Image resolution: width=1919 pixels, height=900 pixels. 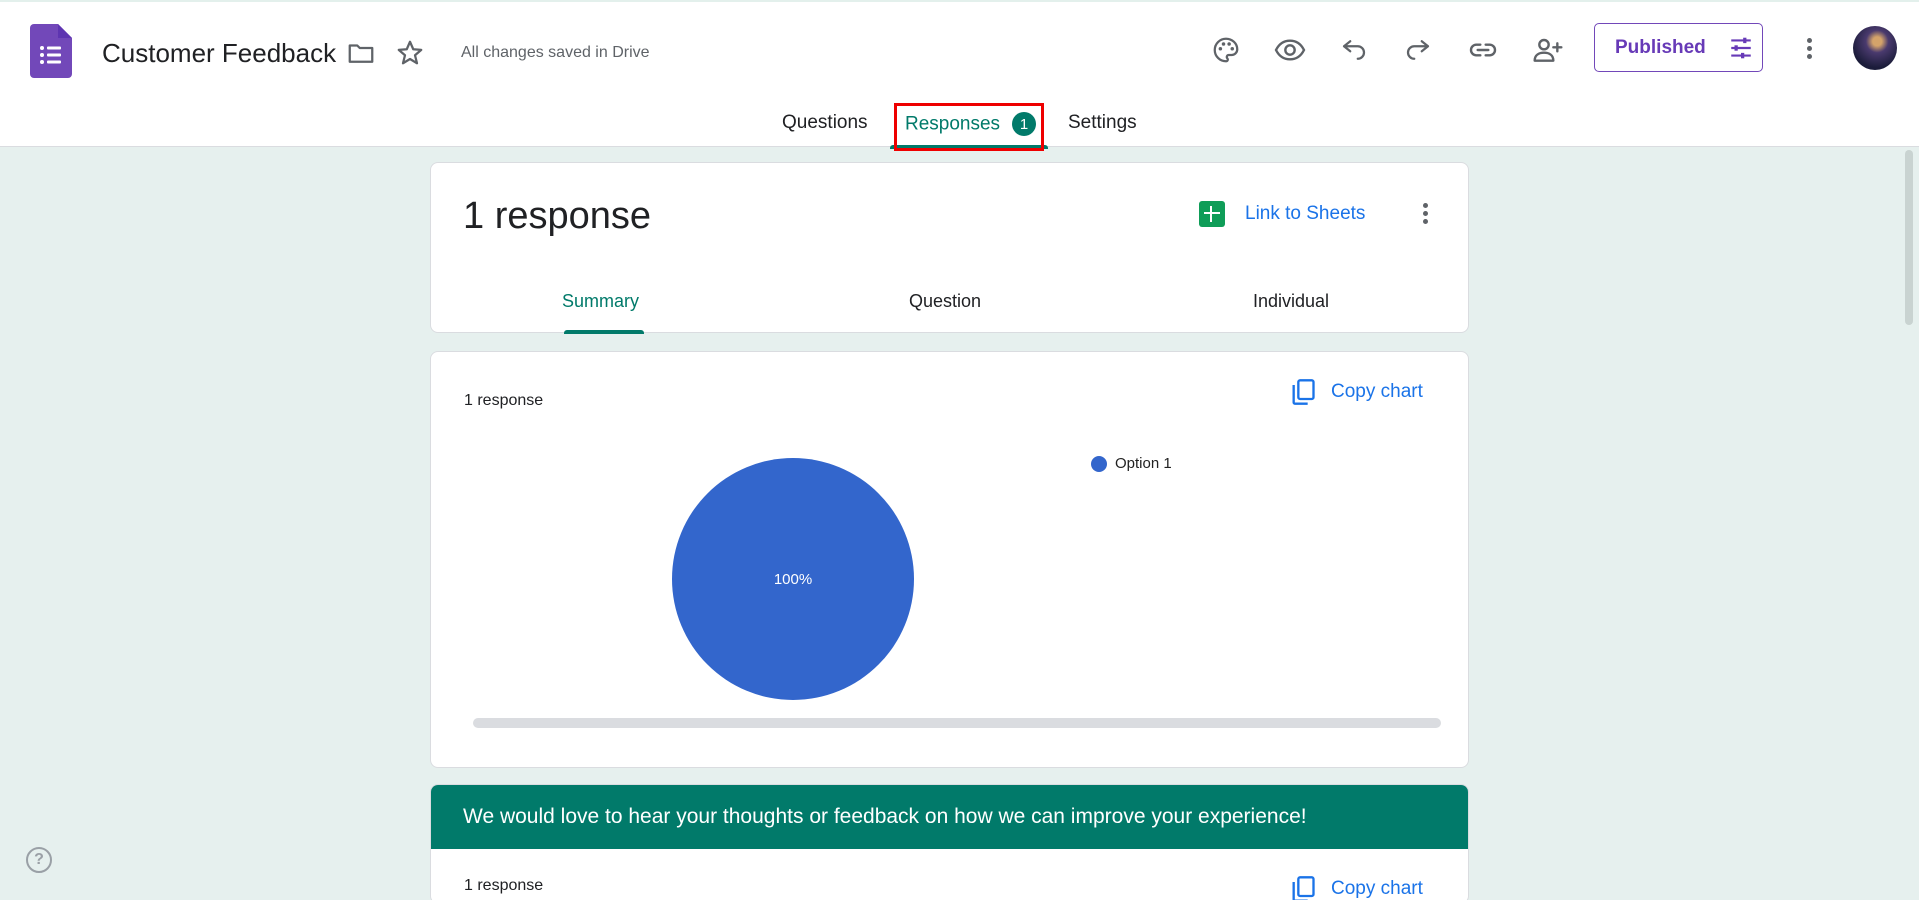 What do you see at coordinates (825, 123) in the screenshot?
I see `tab-questions: Questions` at bounding box center [825, 123].